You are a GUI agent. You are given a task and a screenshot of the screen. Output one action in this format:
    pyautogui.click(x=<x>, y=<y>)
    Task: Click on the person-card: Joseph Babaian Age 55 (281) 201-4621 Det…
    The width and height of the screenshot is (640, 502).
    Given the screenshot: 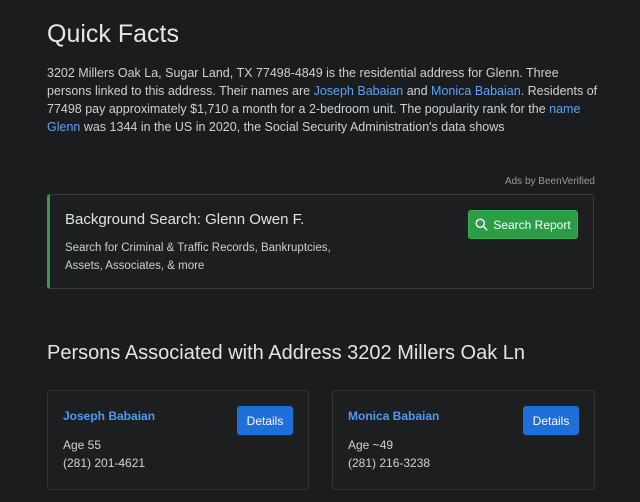 What is the action you would take?
    pyautogui.click(x=178, y=440)
    